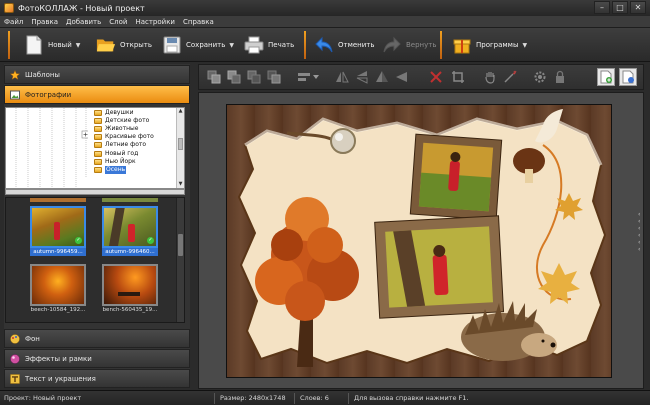 The image size is (650, 405). Describe the element at coordinates (15, 74) in the screenshot. I see `star-icon` at that location.